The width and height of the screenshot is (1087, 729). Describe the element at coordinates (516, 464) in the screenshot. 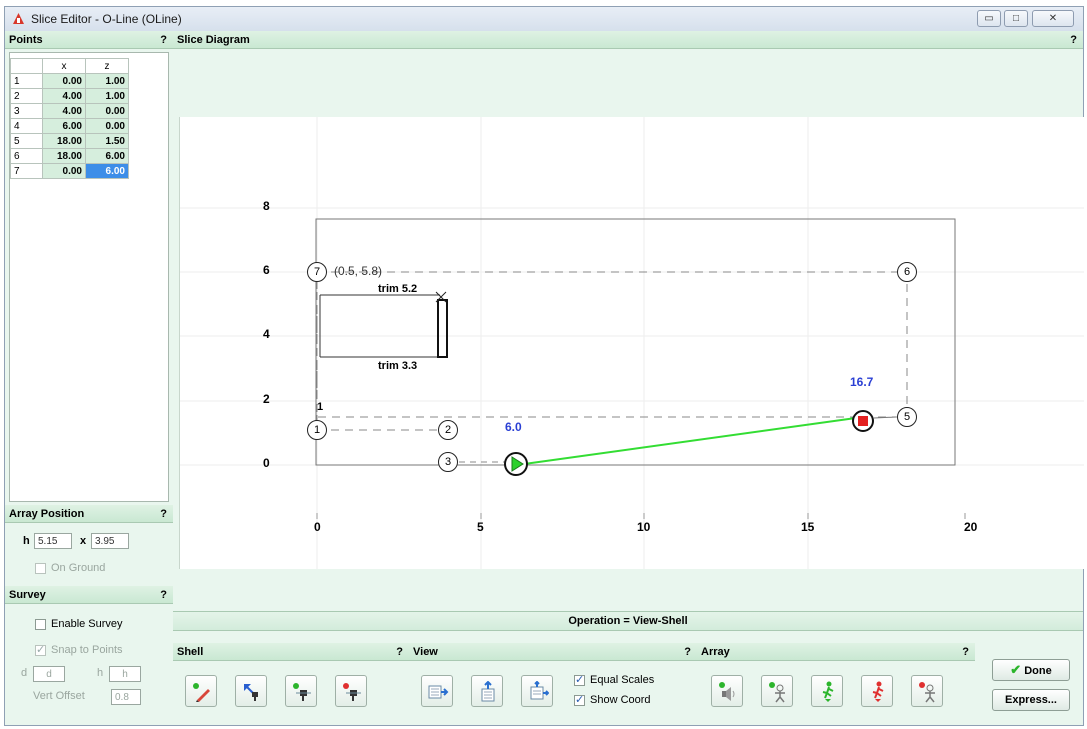

I see `start-point-marker` at that location.